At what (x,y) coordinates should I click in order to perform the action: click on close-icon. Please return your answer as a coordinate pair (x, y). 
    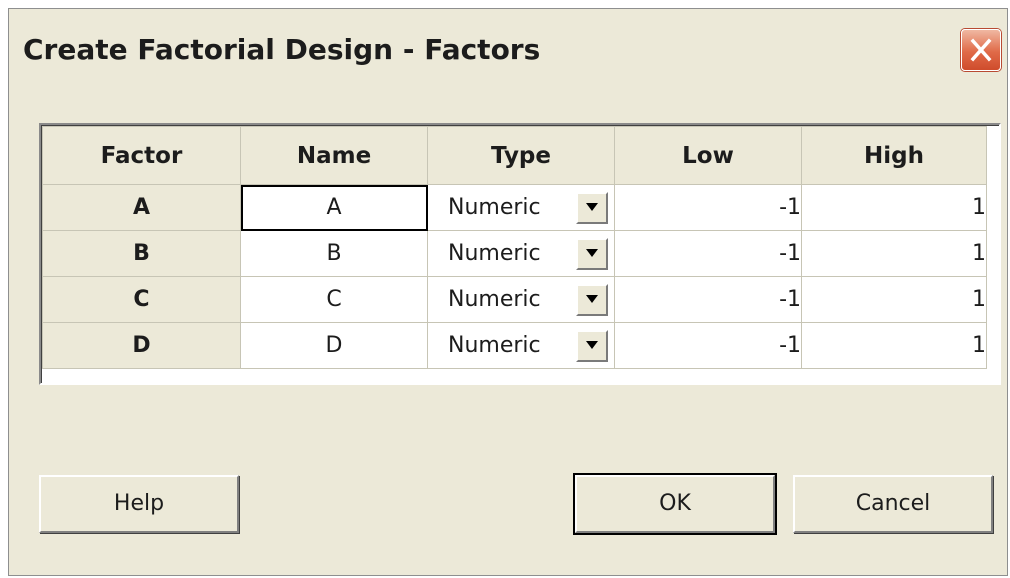
    Looking at the image, I should click on (981, 50).